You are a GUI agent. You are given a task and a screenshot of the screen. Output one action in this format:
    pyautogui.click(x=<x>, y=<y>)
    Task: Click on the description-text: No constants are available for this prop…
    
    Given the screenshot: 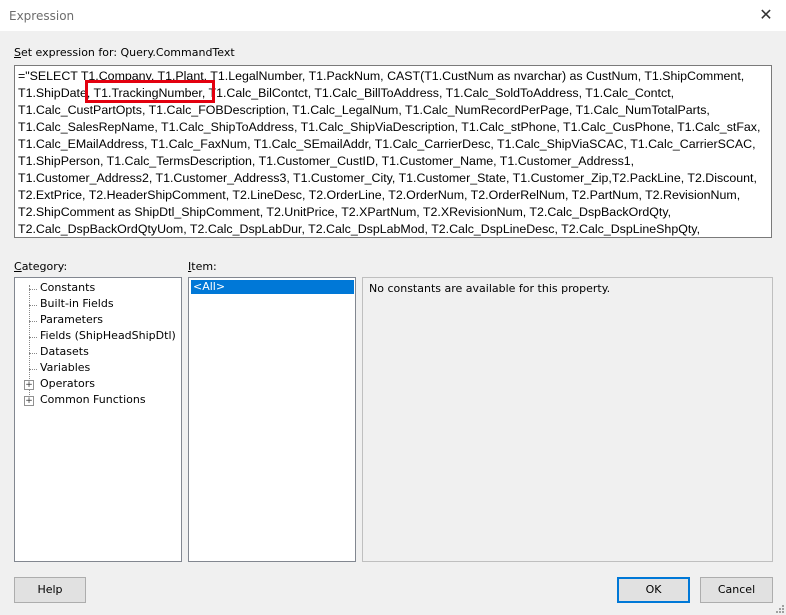 What is the action you would take?
    pyautogui.click(x=490, y=288)
    